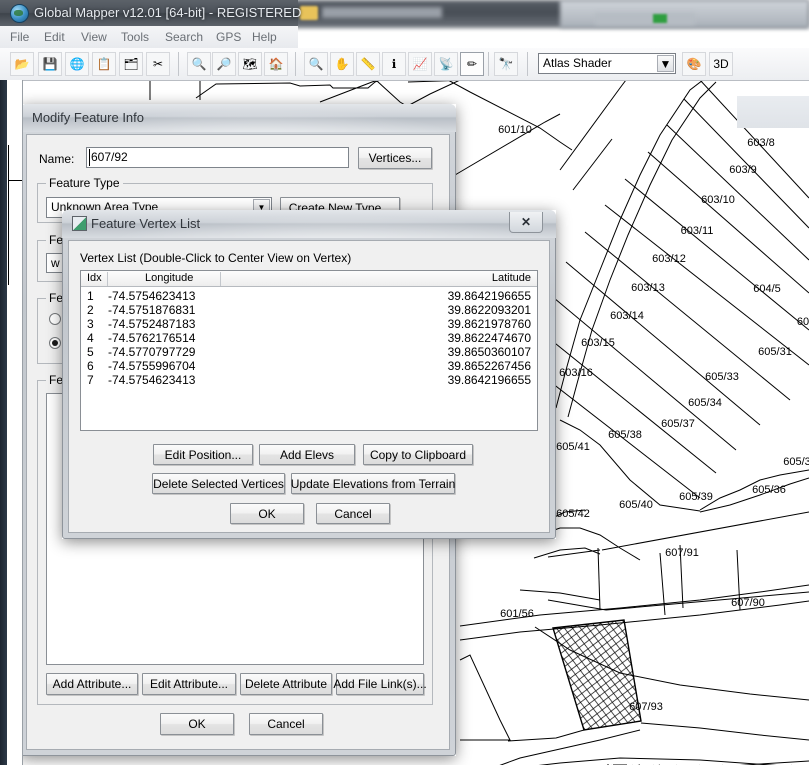  Describe the element at coordinates (418, 454) in the screenshot. I see `copy-to-clipboard-button: Copy to Clipboard` at that location.